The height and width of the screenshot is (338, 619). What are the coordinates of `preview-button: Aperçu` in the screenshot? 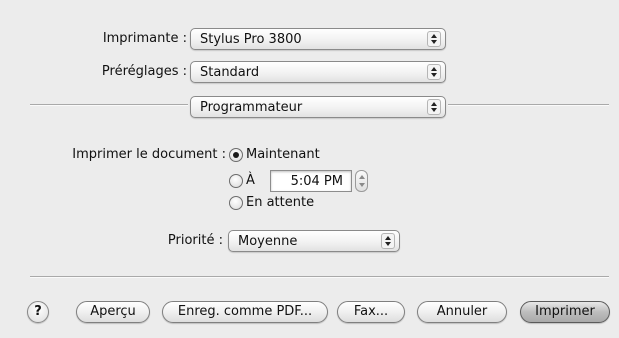 It's located at (113, 312).